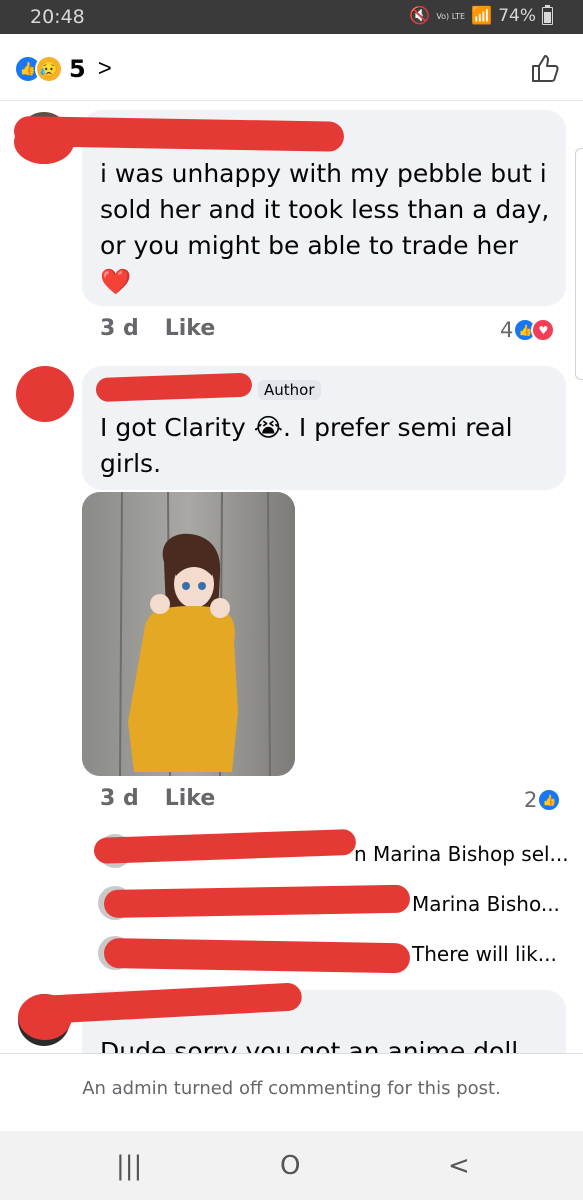  I want to click on status-time: 20:48, so click(57, 17).